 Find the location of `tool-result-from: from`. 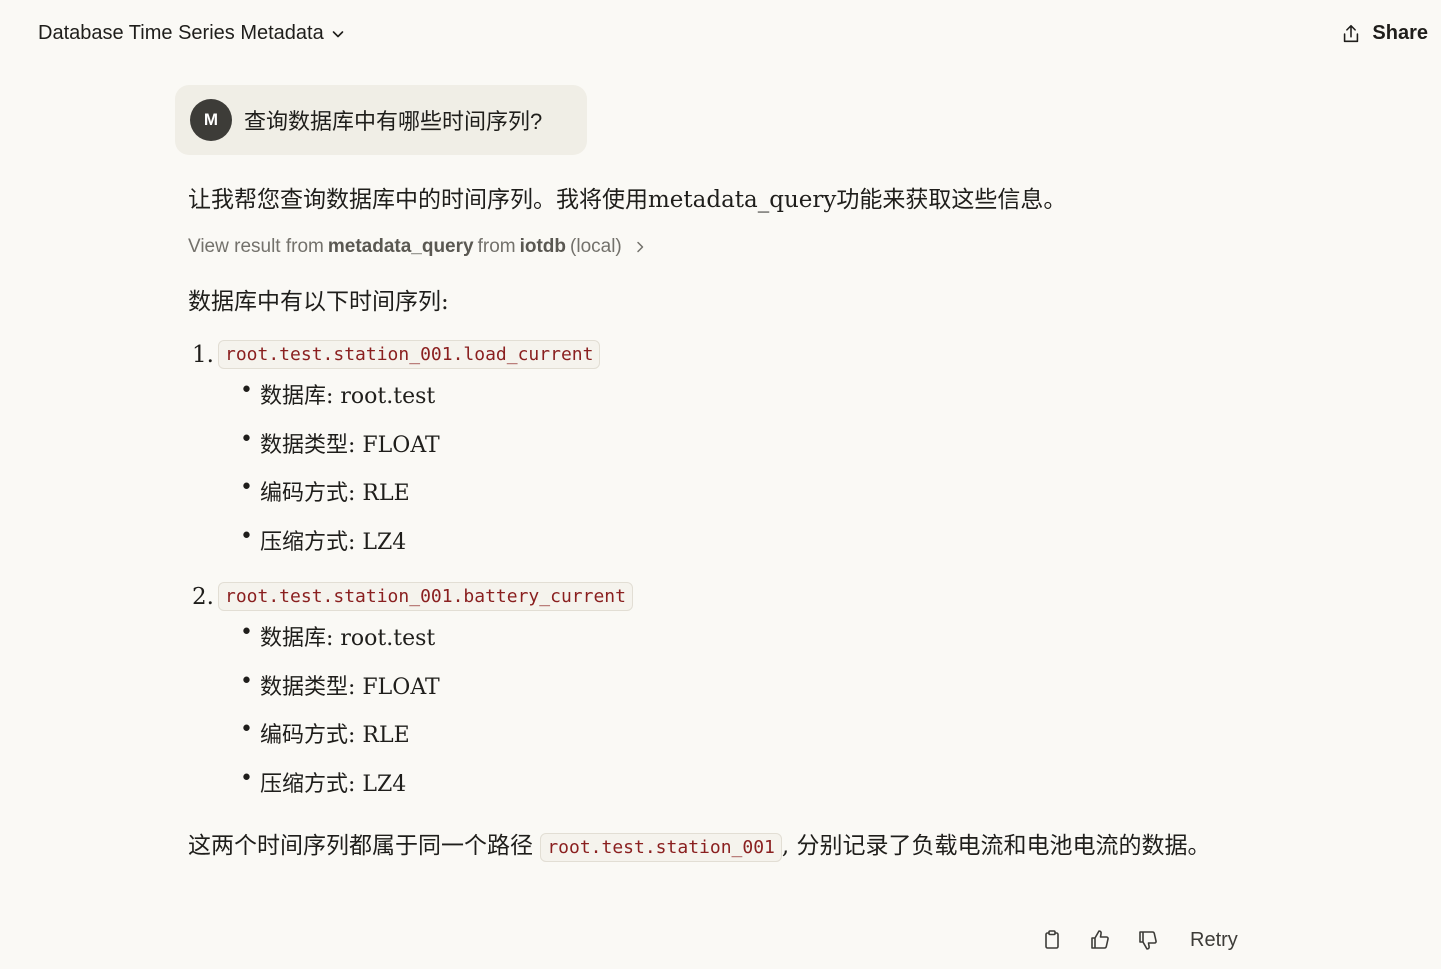

tool-result-from: from is located at coordinates (496, 246).